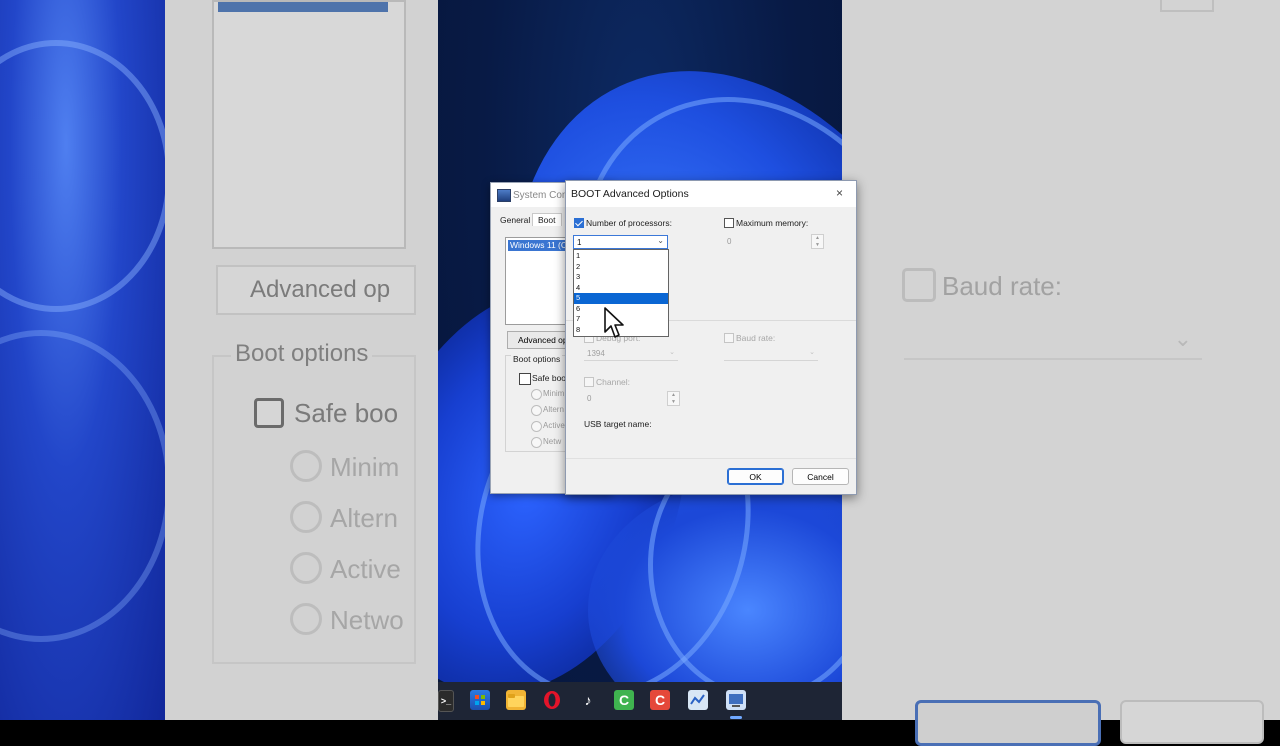  Describe the element at coordinates (839, 193) in the screenshot. I see `close-icon: ×` at that location.